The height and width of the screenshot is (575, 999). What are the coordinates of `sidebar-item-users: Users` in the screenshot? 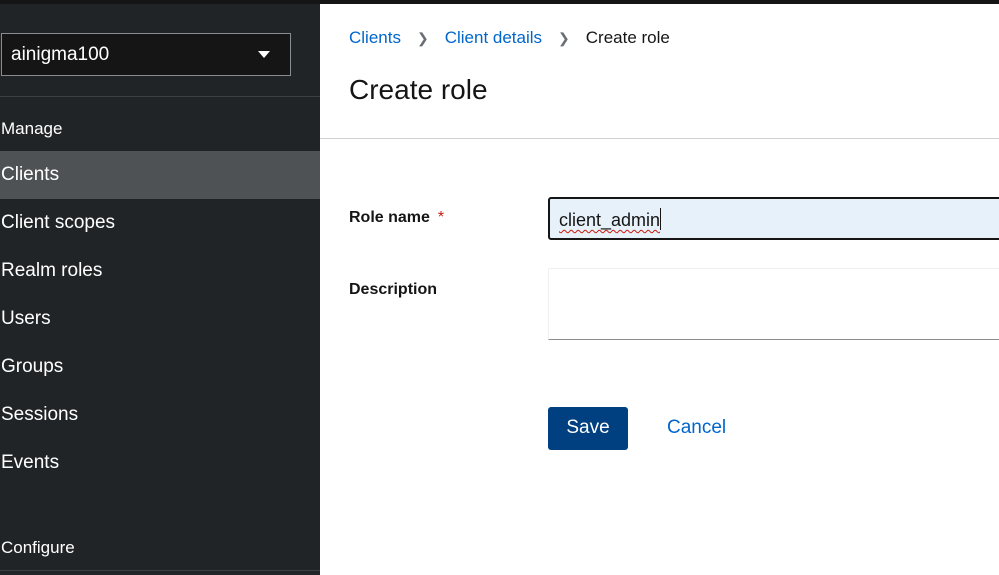 It's located at (160, 319).